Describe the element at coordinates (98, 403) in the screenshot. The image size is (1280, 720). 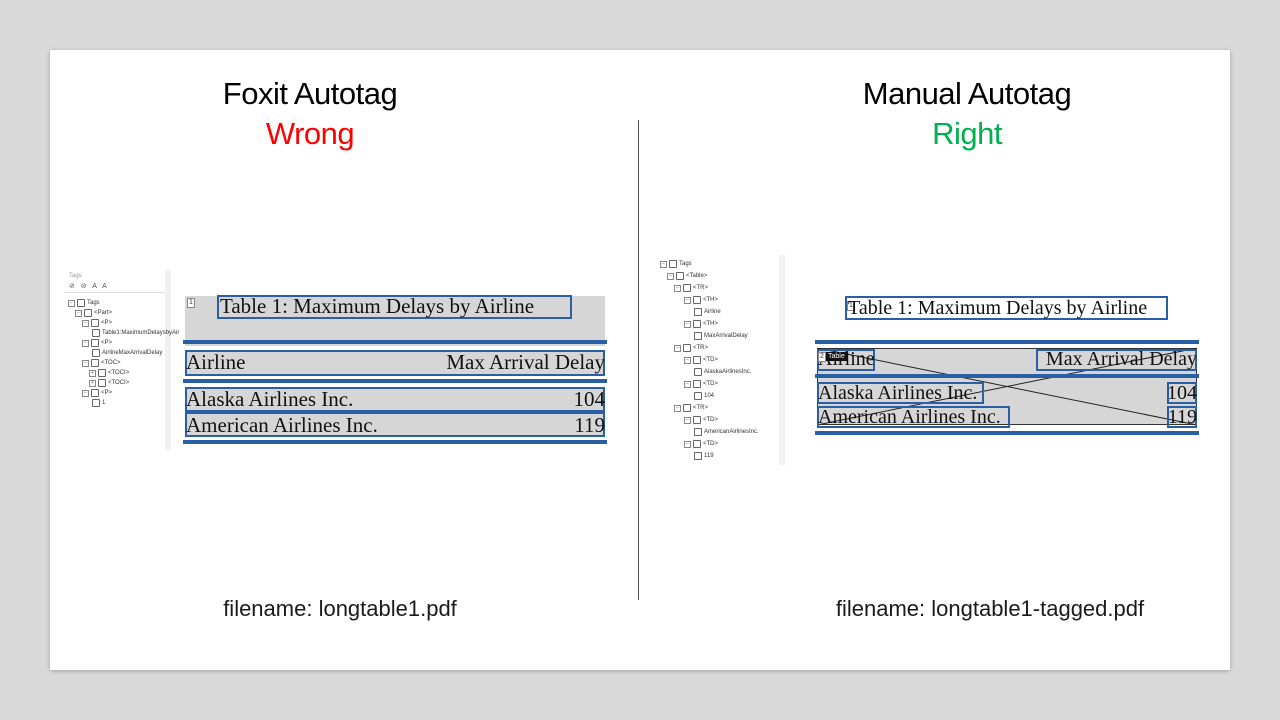
I see `tree-node: 1` at that location.